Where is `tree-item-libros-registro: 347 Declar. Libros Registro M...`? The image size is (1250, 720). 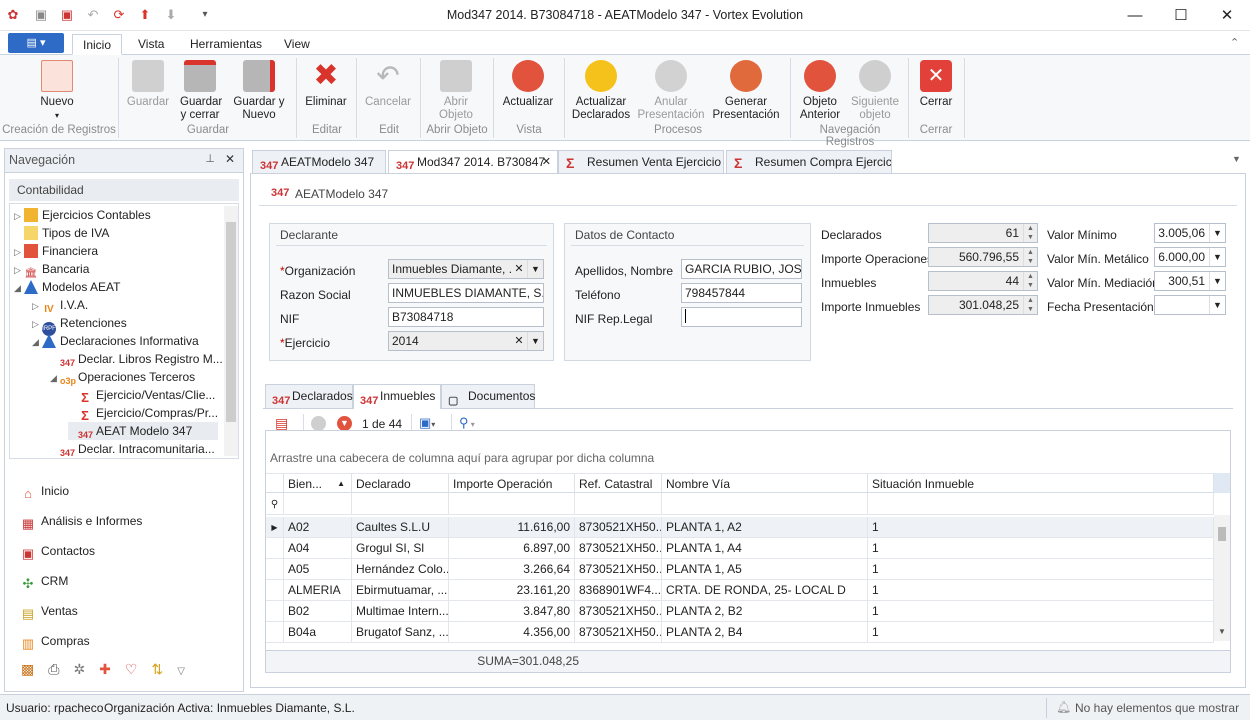
tree-item-libros-registro: 347 Declar. Libros Registro M... is located at coordinates (136, 359).